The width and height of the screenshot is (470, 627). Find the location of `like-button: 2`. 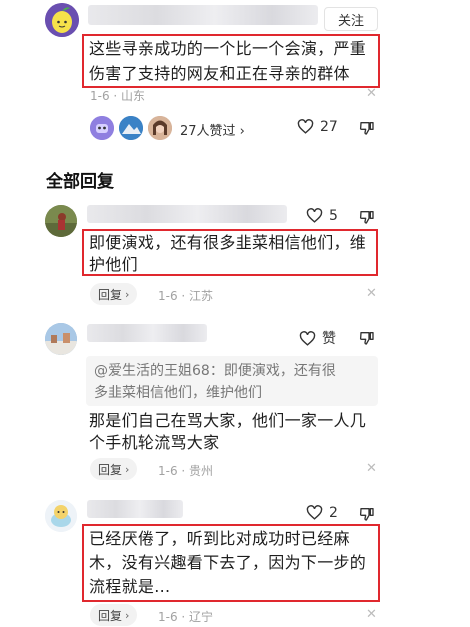

like-button: 2 is located at coordinates (322, 512).